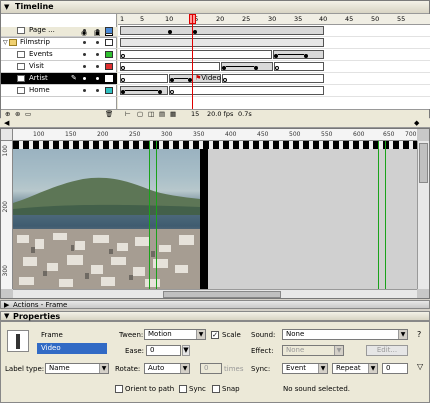 The height and width of the screenshot is (403, 430). Describe the element at coordinates (274, 91) in the screenshot. I see `frame-row-home` at that location.